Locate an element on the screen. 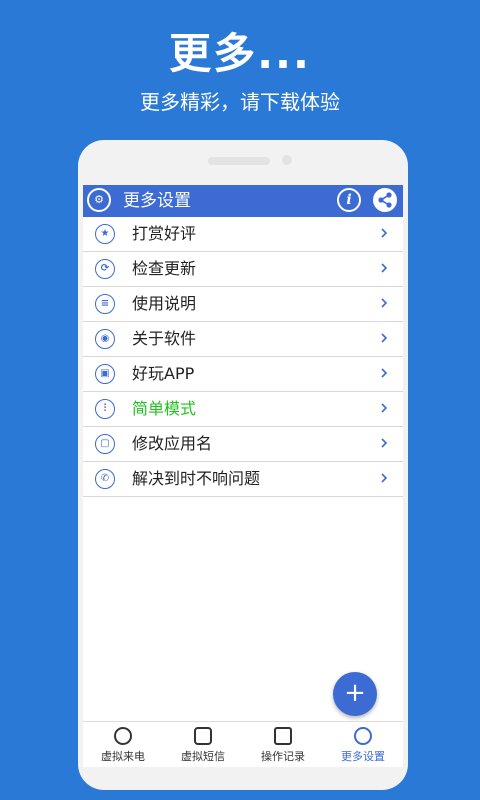 The image size is (480, 800). menu-item-instructions: ≡ 使用说明 is located at coordinates (243, 304).